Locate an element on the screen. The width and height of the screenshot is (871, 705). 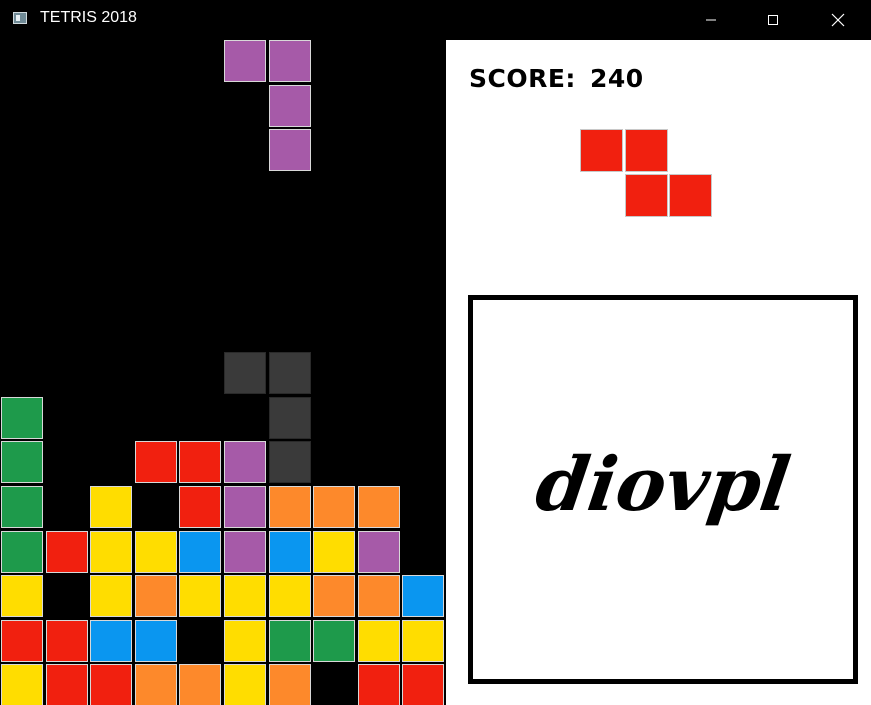
close-icon is located at coordinates (838, 20).